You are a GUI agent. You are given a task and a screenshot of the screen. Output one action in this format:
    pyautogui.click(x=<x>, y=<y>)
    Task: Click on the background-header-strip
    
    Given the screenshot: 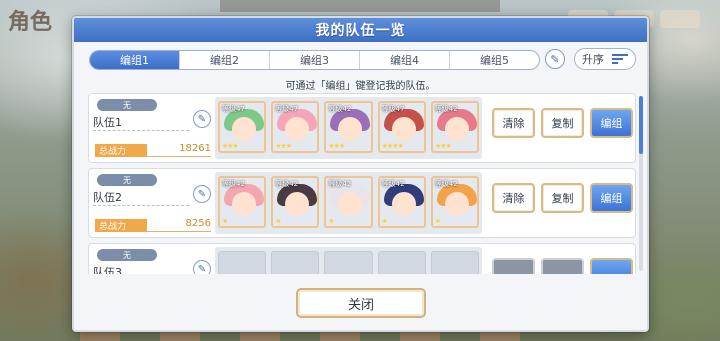 What is the action you would take?
    pyautogui.click(x=360, y=6)
    